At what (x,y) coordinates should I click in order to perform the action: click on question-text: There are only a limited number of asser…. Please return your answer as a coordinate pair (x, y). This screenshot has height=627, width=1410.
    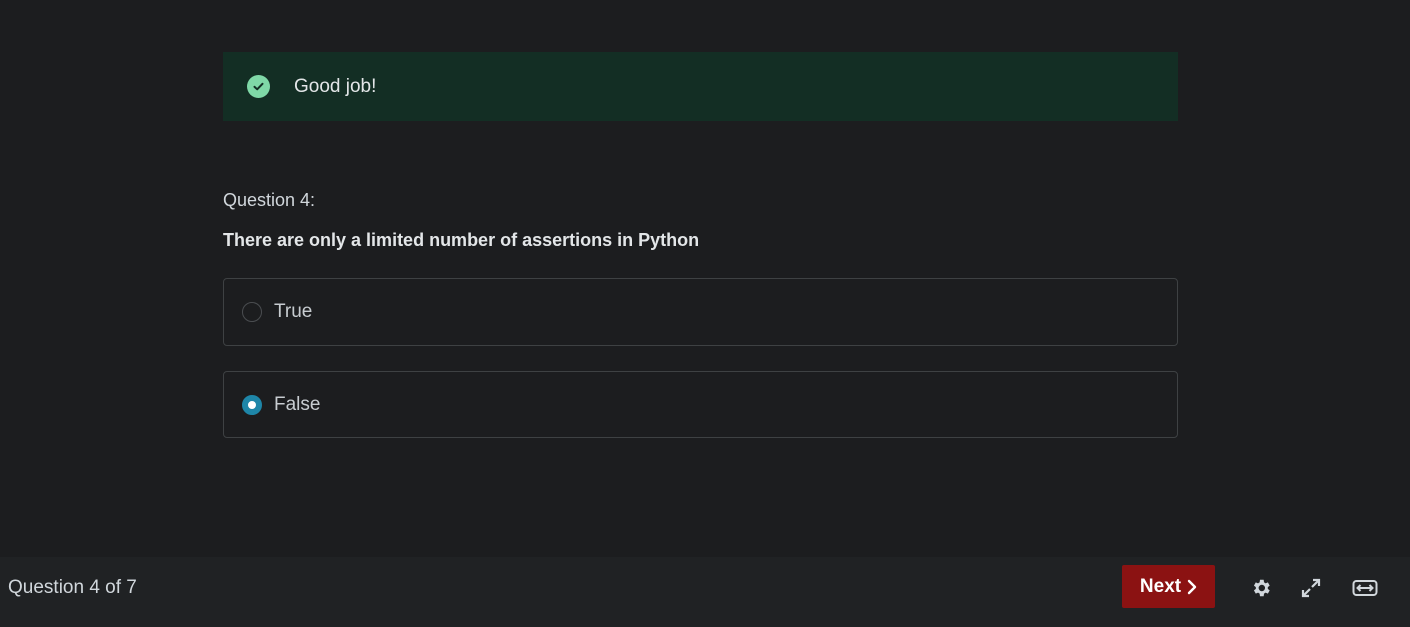
    Looking at the image, I should click on (461, 240).